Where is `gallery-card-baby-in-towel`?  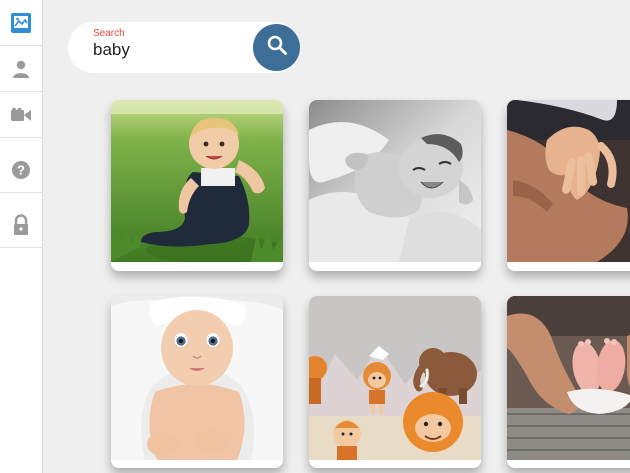 gallery-card-baby-in-towel is located at coordinates (197, 382).